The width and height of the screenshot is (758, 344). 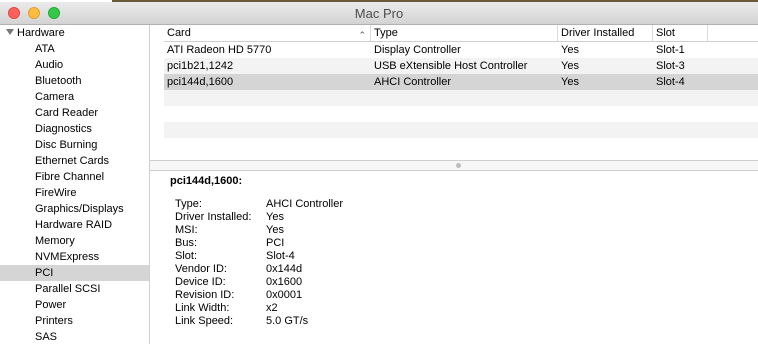 I want to click on cell-slot: Slot-4, so click(x=670, y=82).